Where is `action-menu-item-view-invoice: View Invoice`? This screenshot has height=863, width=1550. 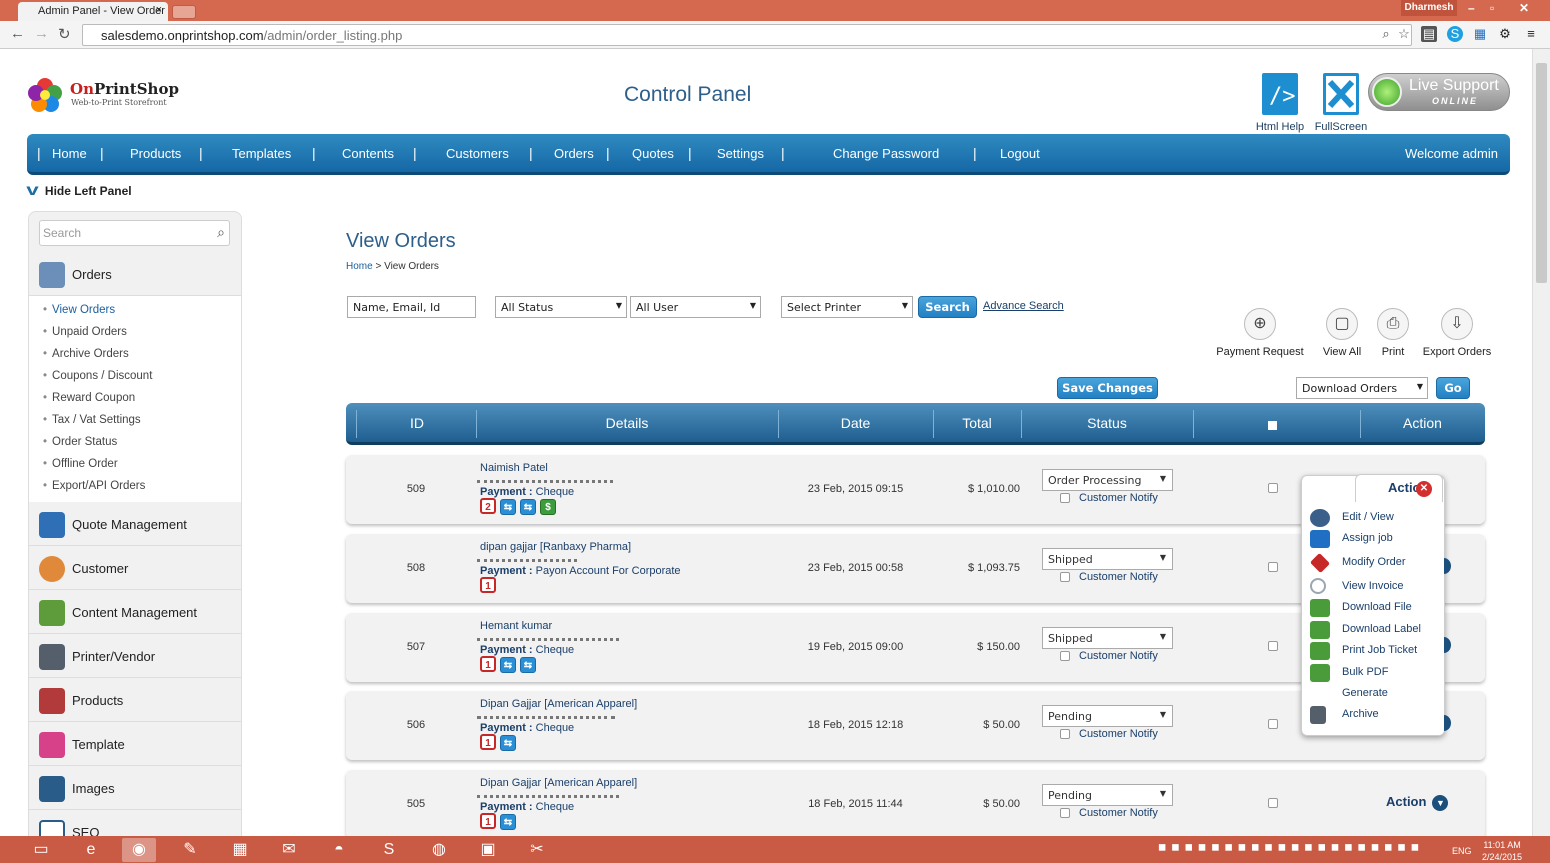
action-menu-item-view-invoice: View Invoice is located at coordinates (1373, 587).